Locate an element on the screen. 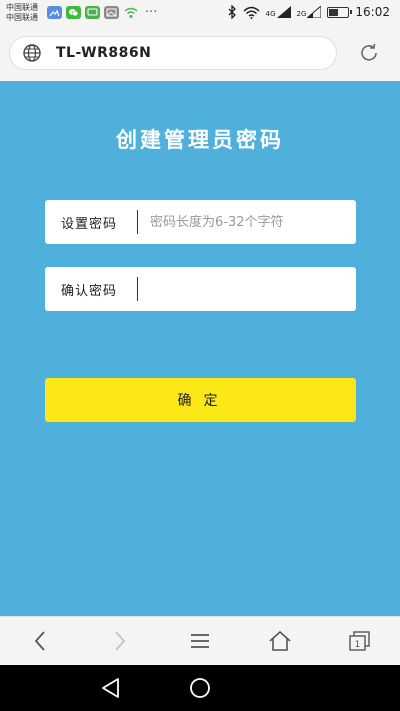 This screenshot has height=711, width=400. status-right: 4G 2G 16:02 is located at coordinates (309, 12).